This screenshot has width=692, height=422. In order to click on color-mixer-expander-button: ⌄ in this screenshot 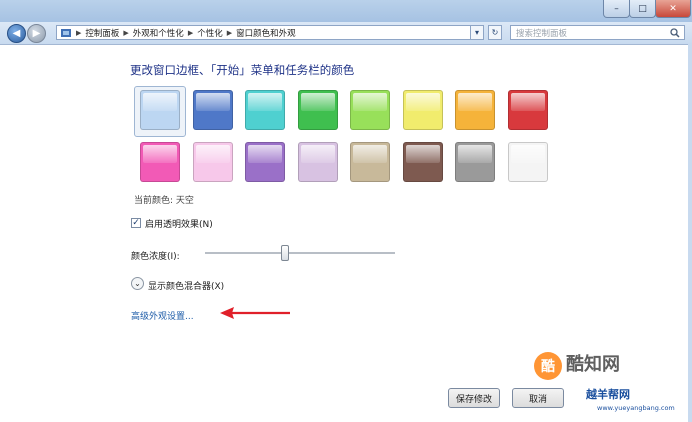, I will do `click(137, 283)`.